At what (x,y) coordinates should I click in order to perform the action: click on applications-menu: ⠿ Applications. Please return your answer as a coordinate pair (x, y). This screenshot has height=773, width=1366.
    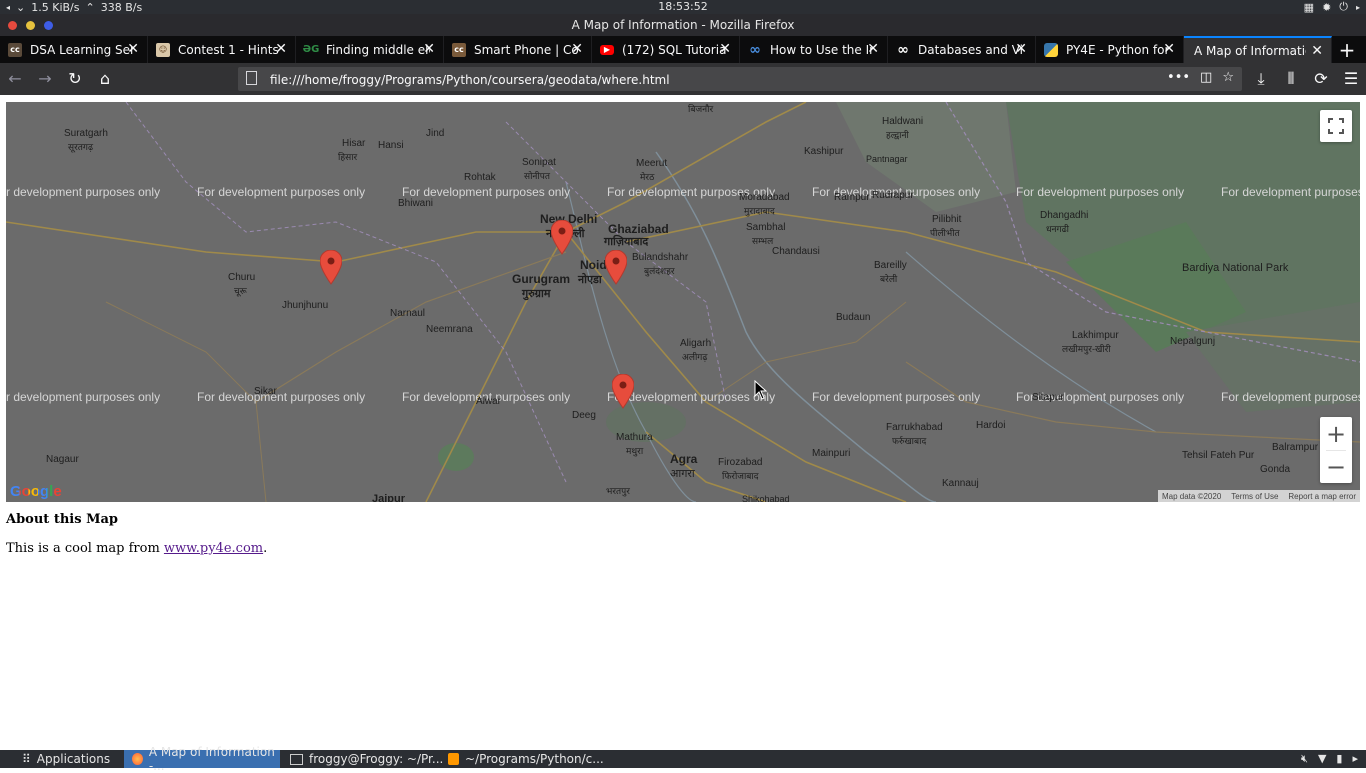
    Looking at the image, I should click on (66, 759).